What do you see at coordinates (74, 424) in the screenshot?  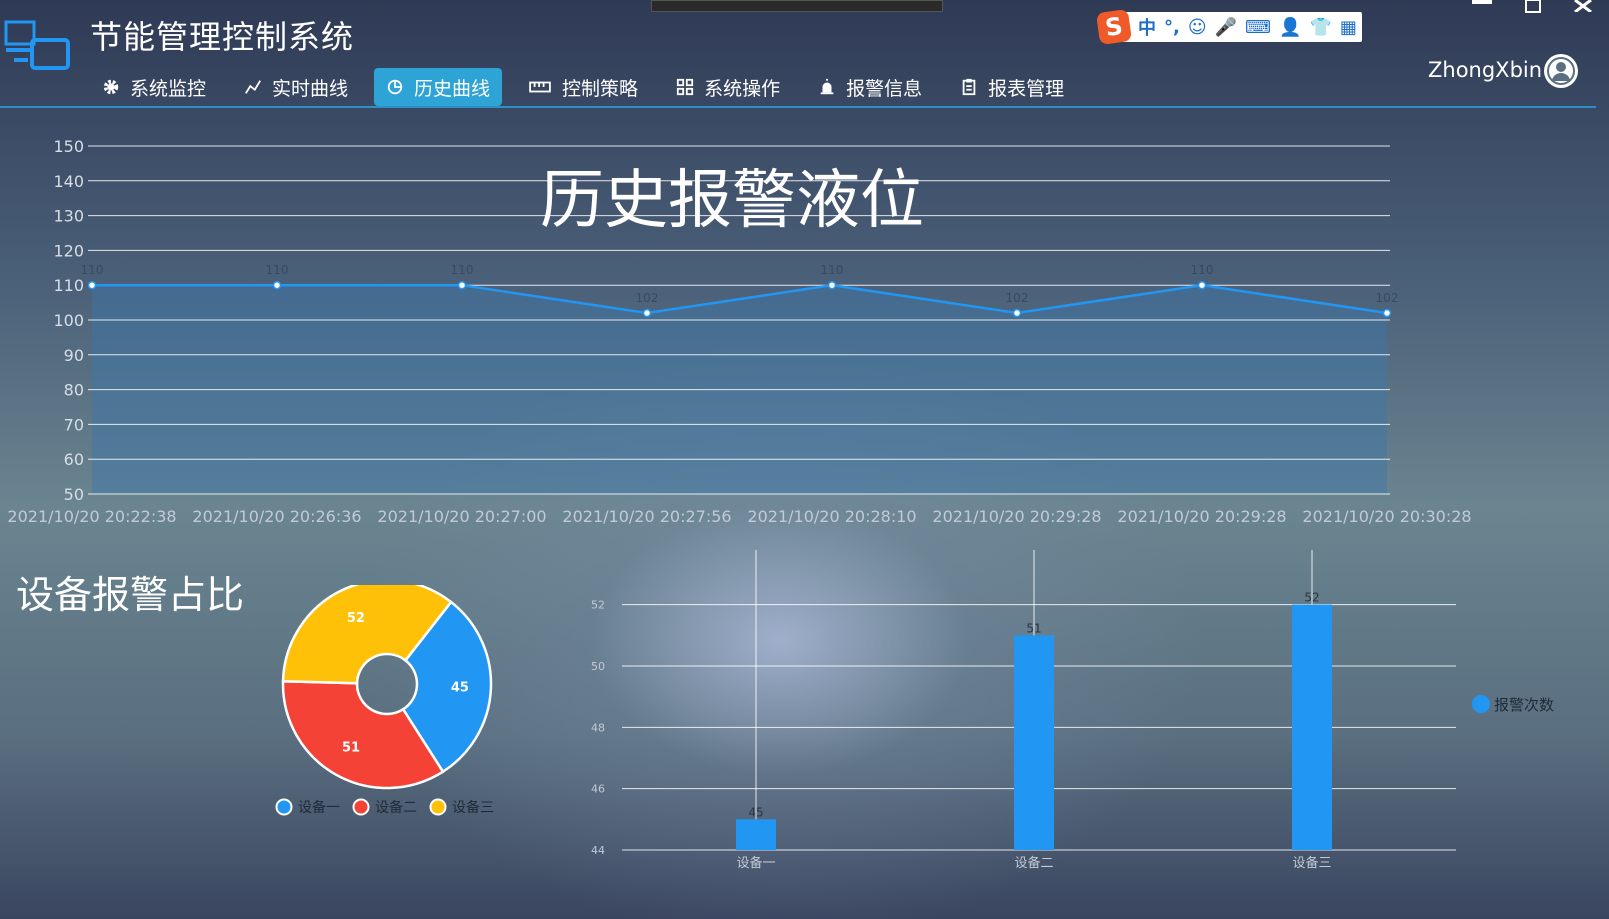 I see `y-tick-label: 70` at bounding box center [74, 424].